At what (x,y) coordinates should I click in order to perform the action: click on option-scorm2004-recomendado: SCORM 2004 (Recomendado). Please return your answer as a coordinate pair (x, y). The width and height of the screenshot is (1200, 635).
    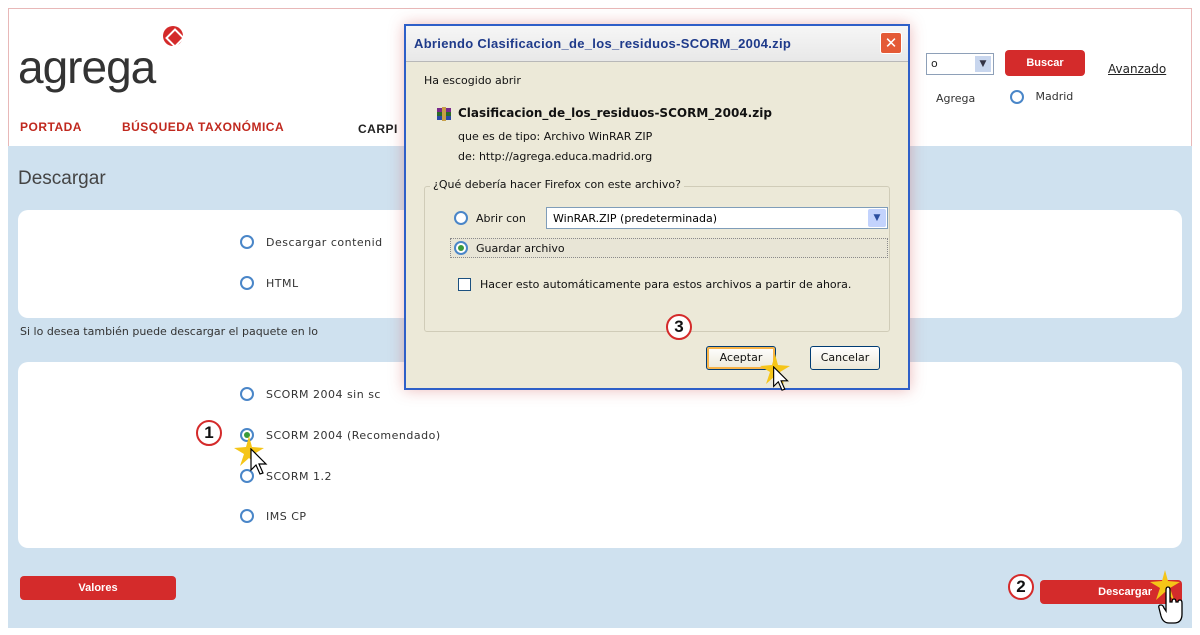
    Looking at the image, I should click on (340, 435).